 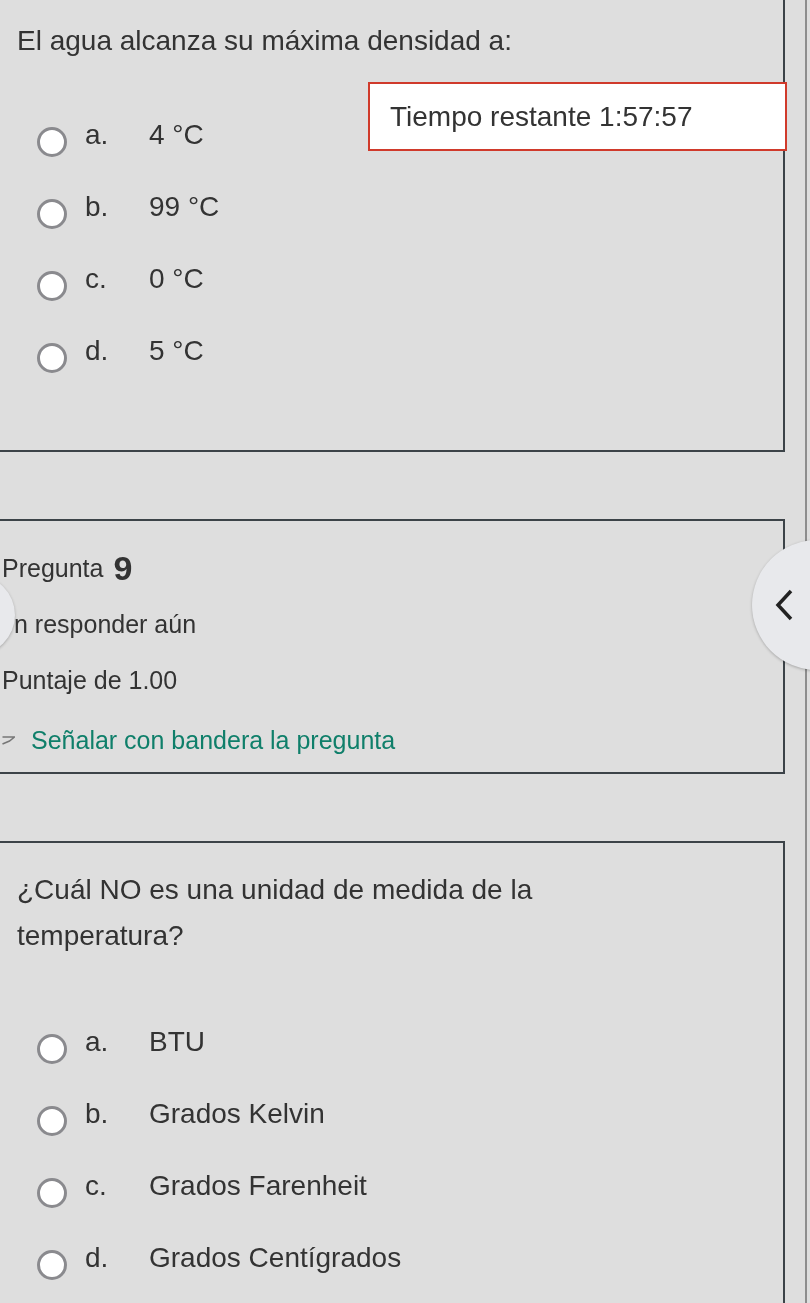 I want to click on option-label: 99 °C, so click(x=184, y=206).